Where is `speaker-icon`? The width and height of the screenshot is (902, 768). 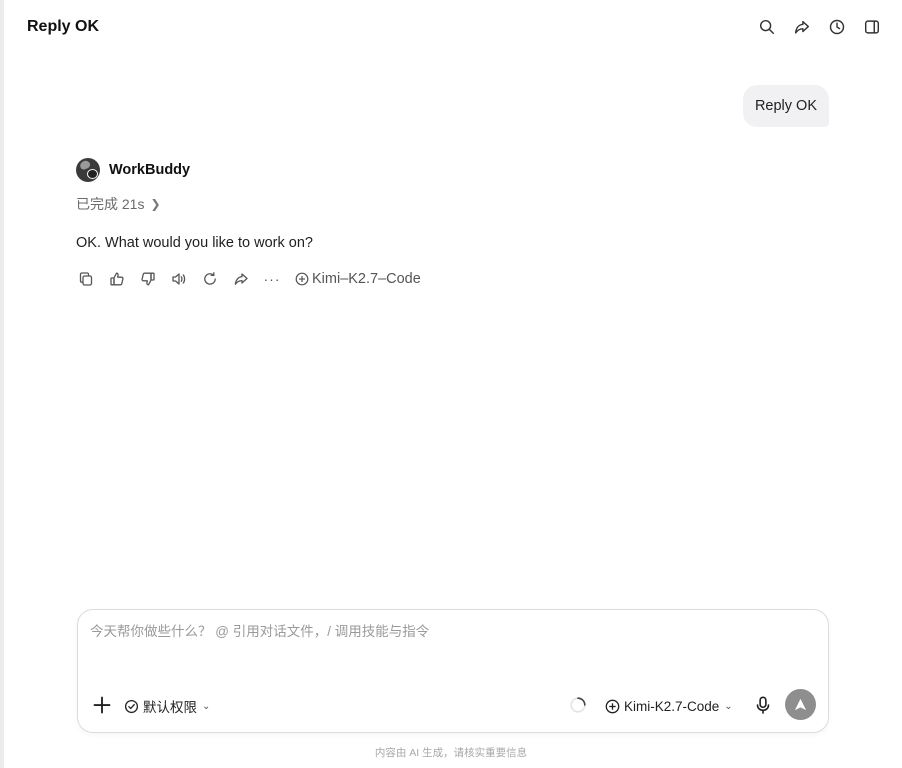
speaker-icon is located at coordinates (179, 279).